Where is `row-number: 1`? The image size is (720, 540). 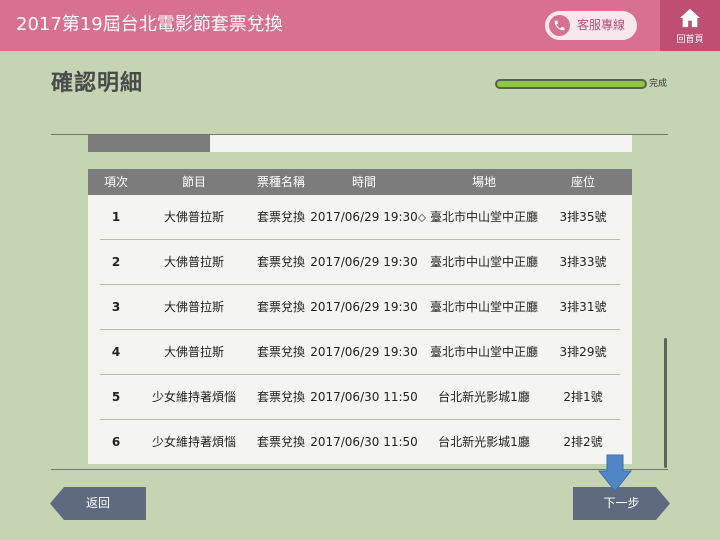 row-number: 1 is located at coordinates (116, 217).